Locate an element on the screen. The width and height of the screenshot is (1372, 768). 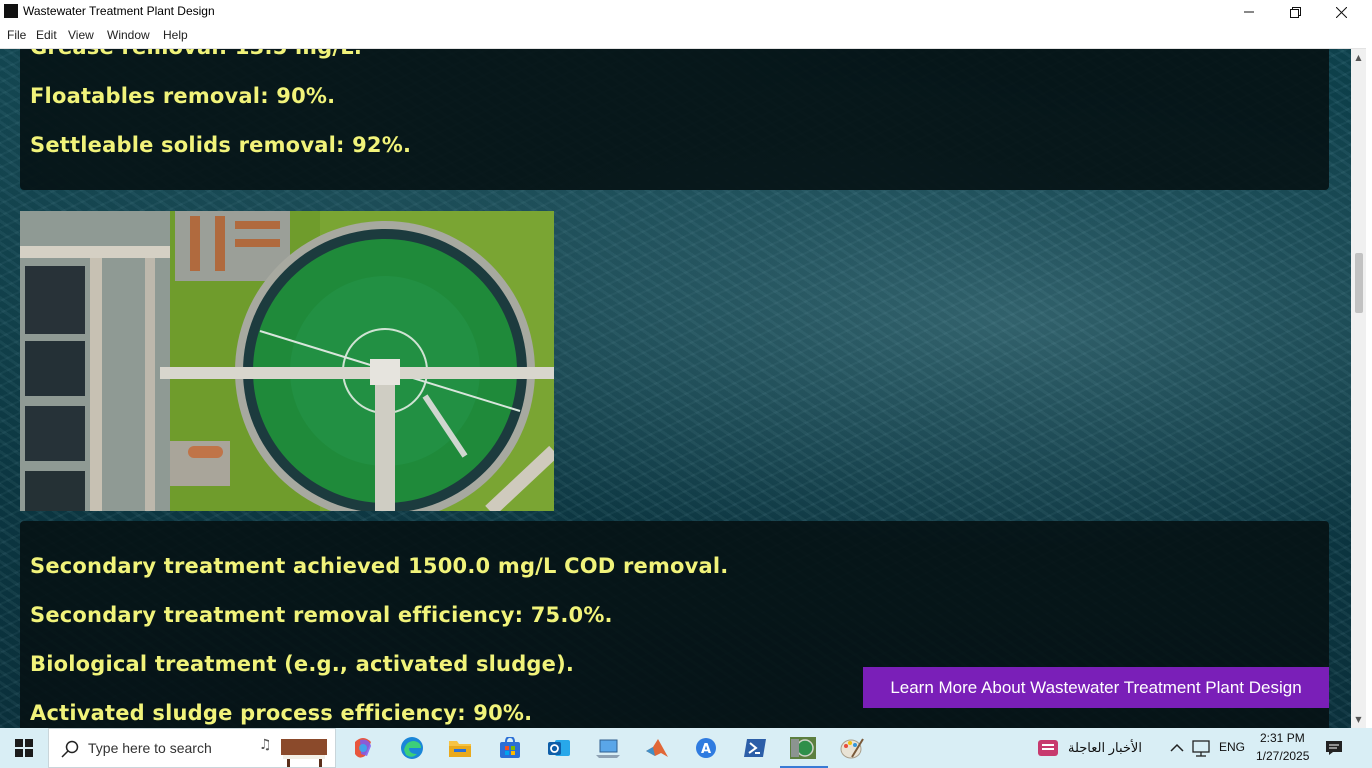
search-icon is located at coordinates (70, 749).